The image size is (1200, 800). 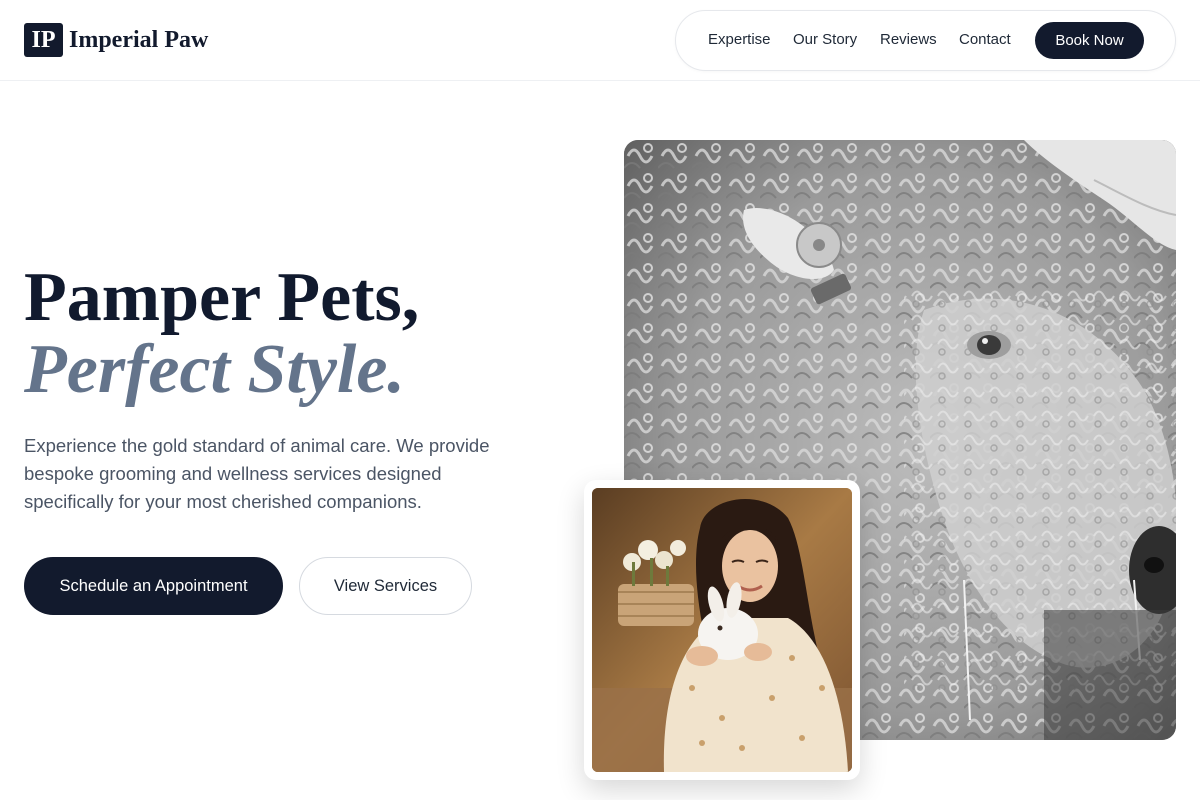 I want to click on nav-link-contact: Contact, so click(x=985, y=39).